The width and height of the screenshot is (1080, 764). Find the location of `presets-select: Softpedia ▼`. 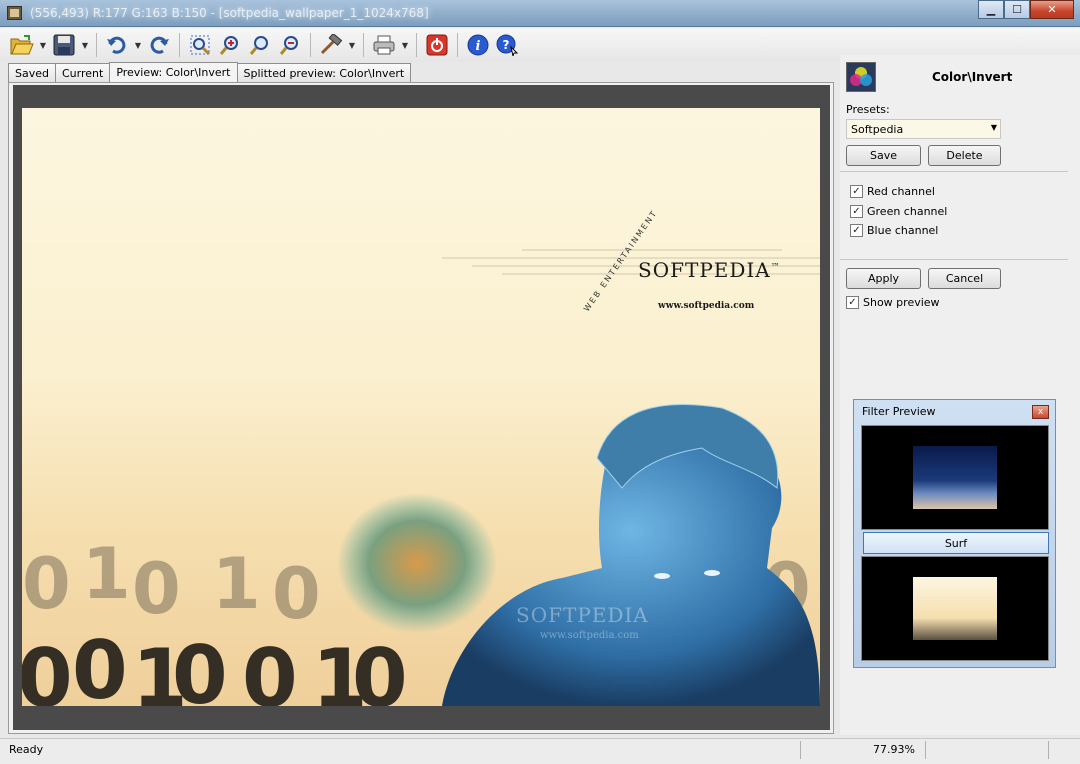

presets-select: Softpedia ▼ is located at coordinates (923, 129).